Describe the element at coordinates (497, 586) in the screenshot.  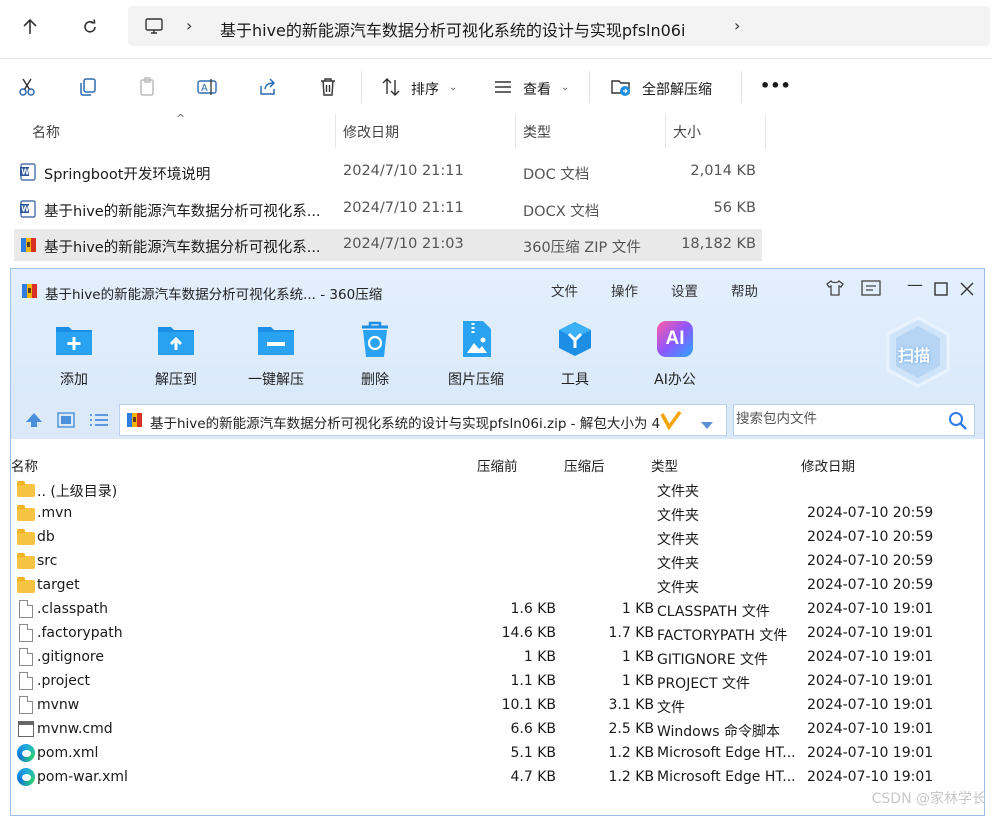
I see `archive-row: target 文件夹 2024-07-10 20:59` at that location.